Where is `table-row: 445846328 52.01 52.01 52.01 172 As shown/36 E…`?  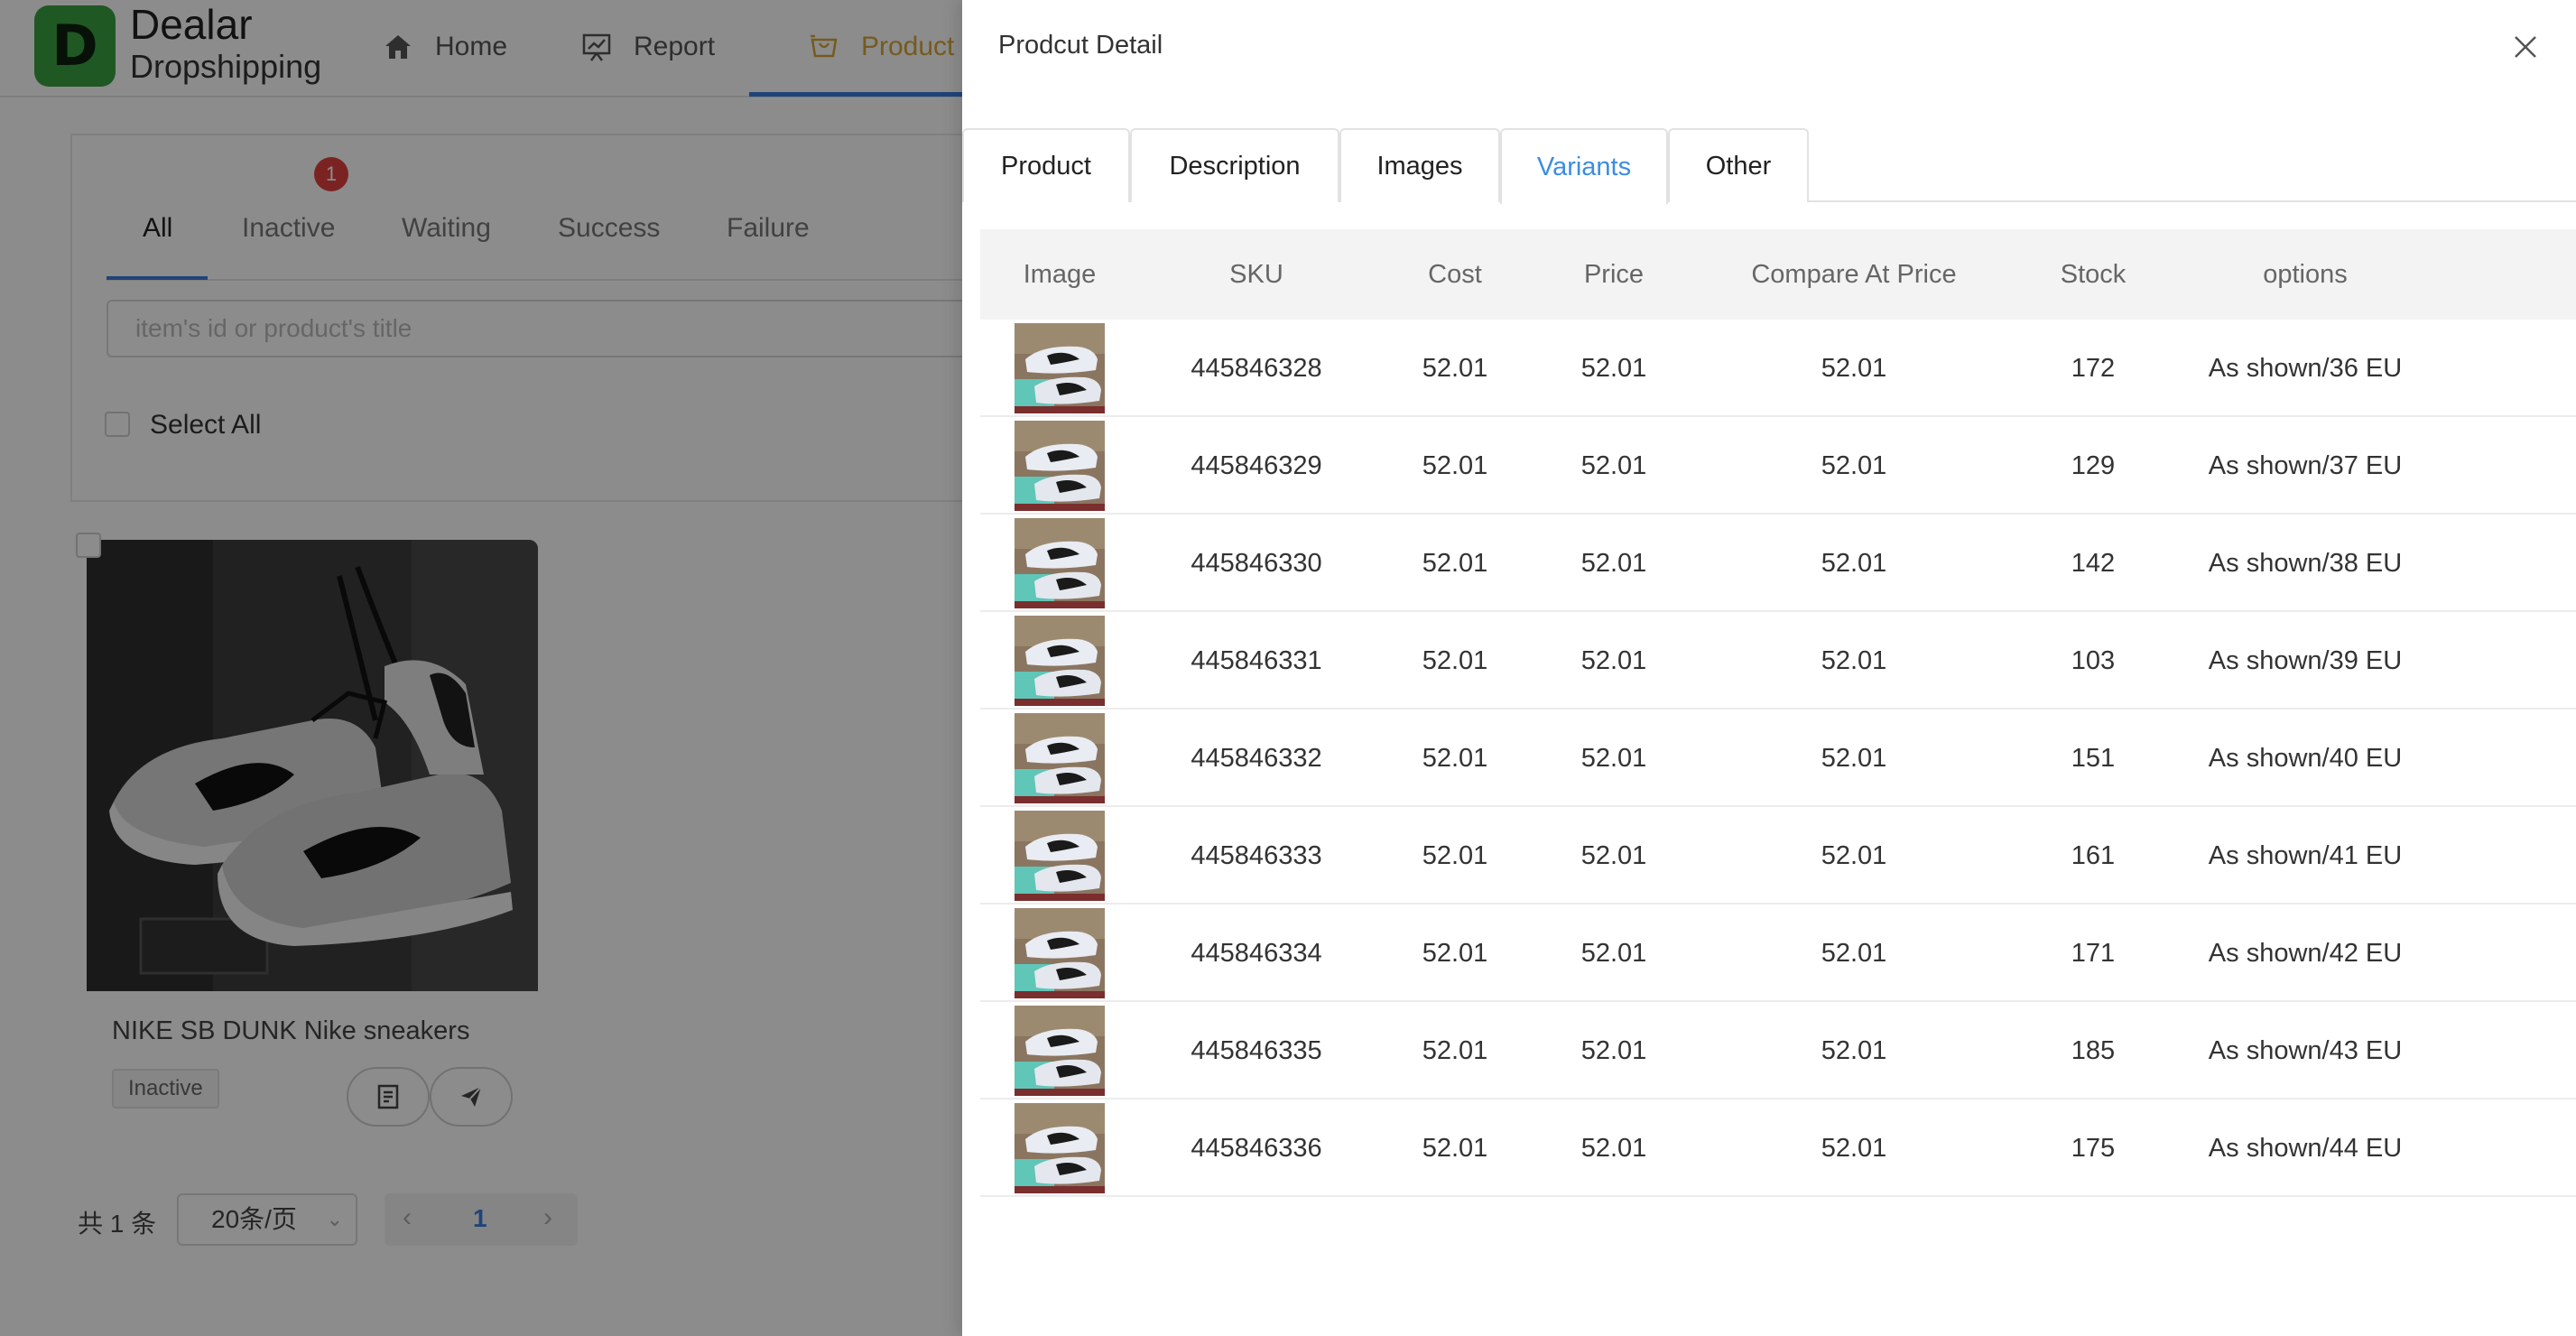 table-row: 445846328 52.01 52.01 52.01 172 As shown/36 E… is located at coordinates (1778, 368).